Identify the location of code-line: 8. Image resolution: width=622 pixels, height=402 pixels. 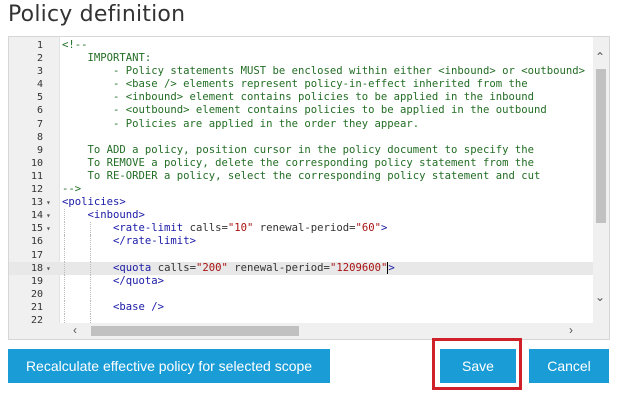
(301, 137).